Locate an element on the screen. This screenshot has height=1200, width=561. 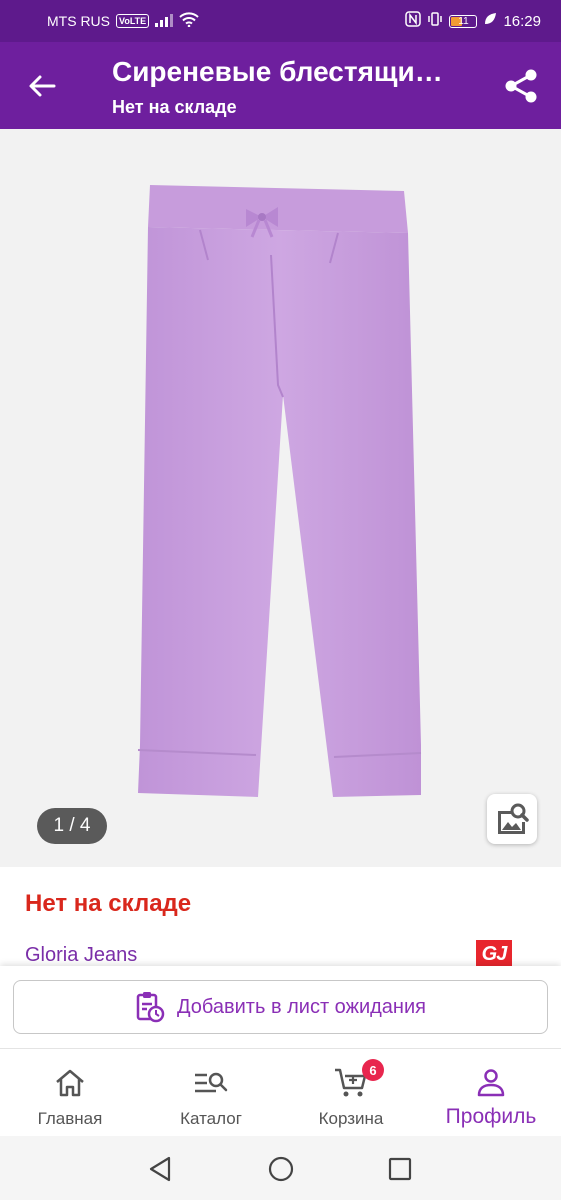
cart-badge: 6 is located at coordinates (373, 1070).